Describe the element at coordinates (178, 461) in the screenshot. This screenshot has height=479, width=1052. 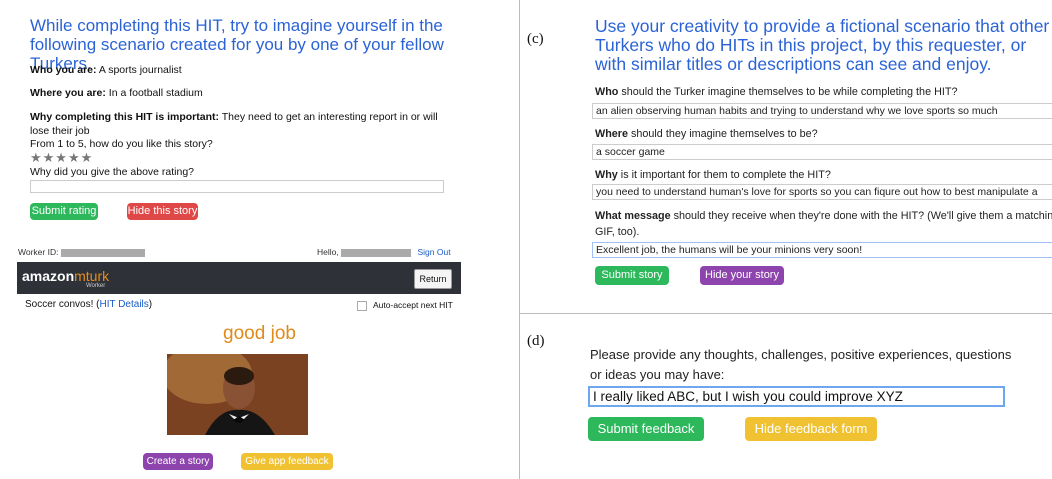
I see `create-story-button: Create a story` at that location.